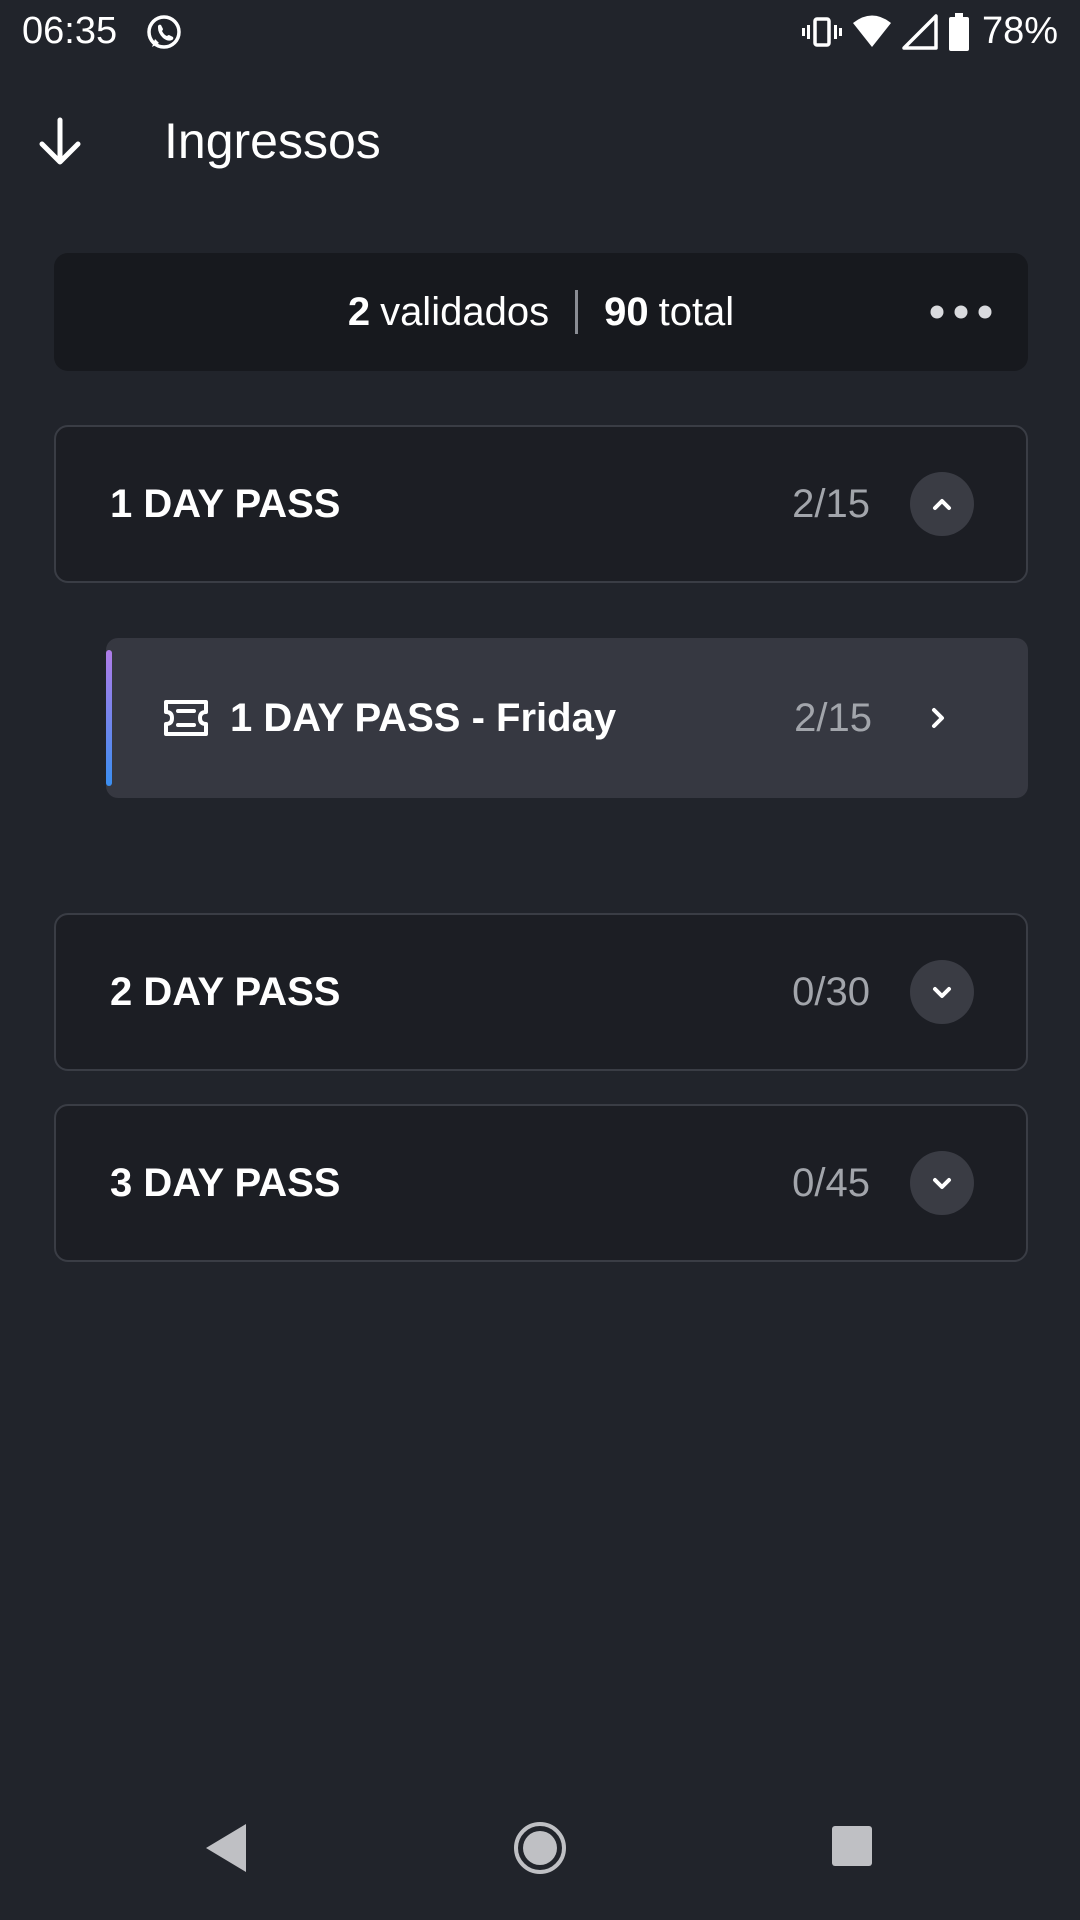  I want to click on signal-icon, so click(920, 31).